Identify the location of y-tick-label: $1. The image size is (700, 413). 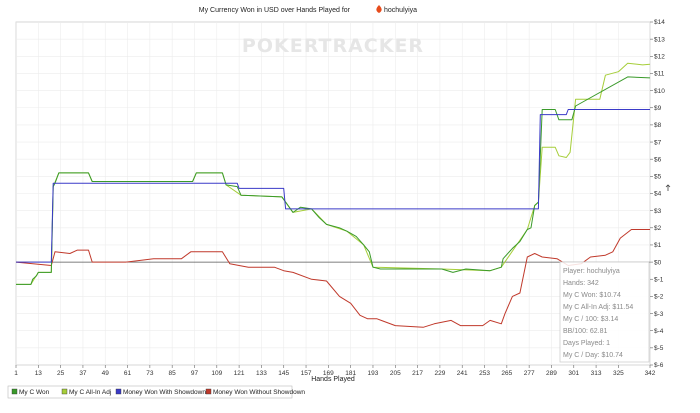
(658, 245).